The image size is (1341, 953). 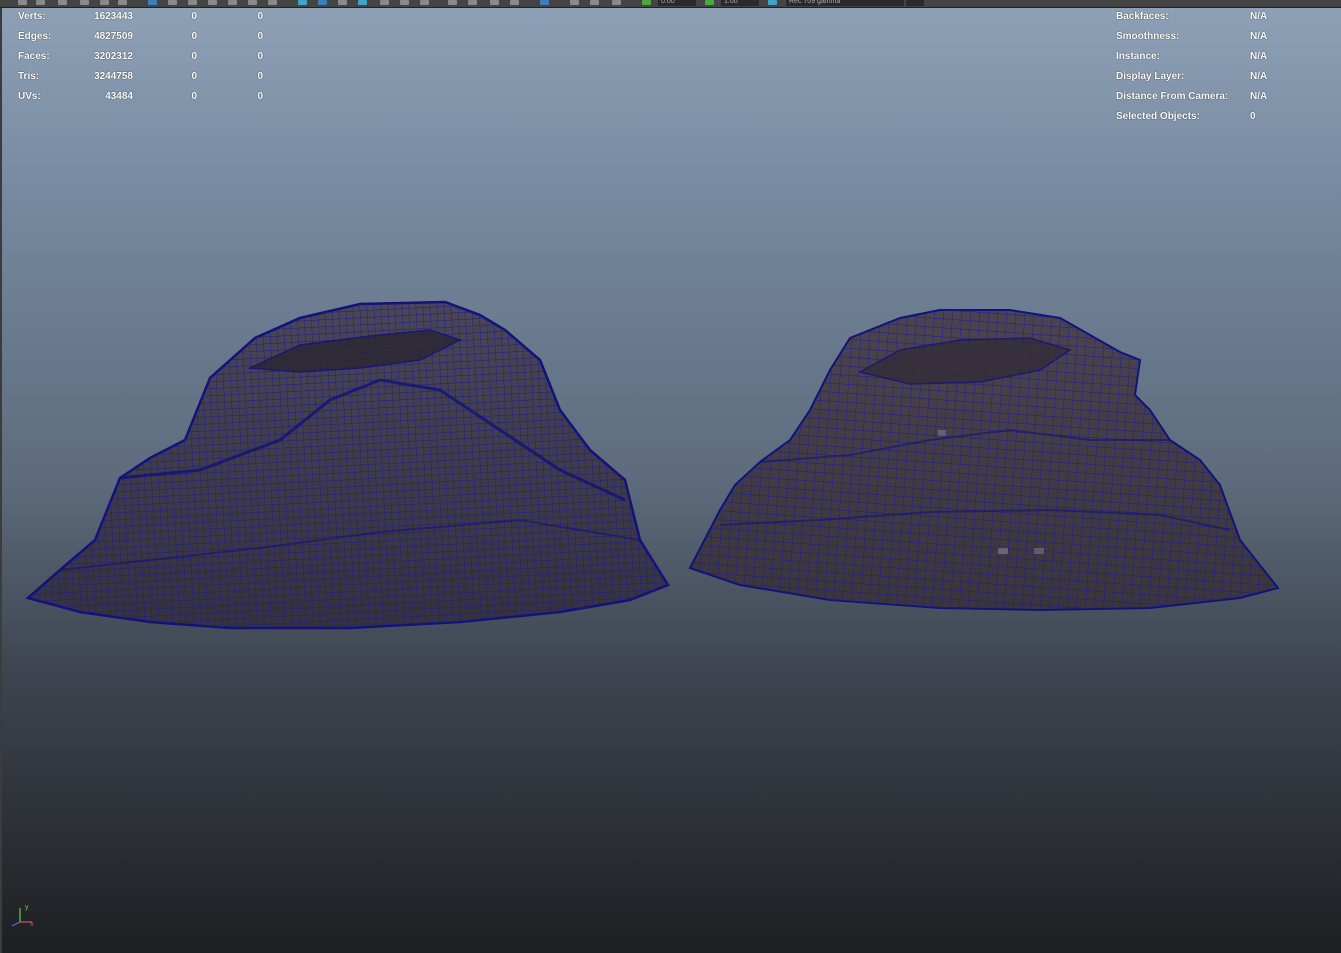 I want to click on hud-stat-label: Faces:, so click(x=34, y=56).